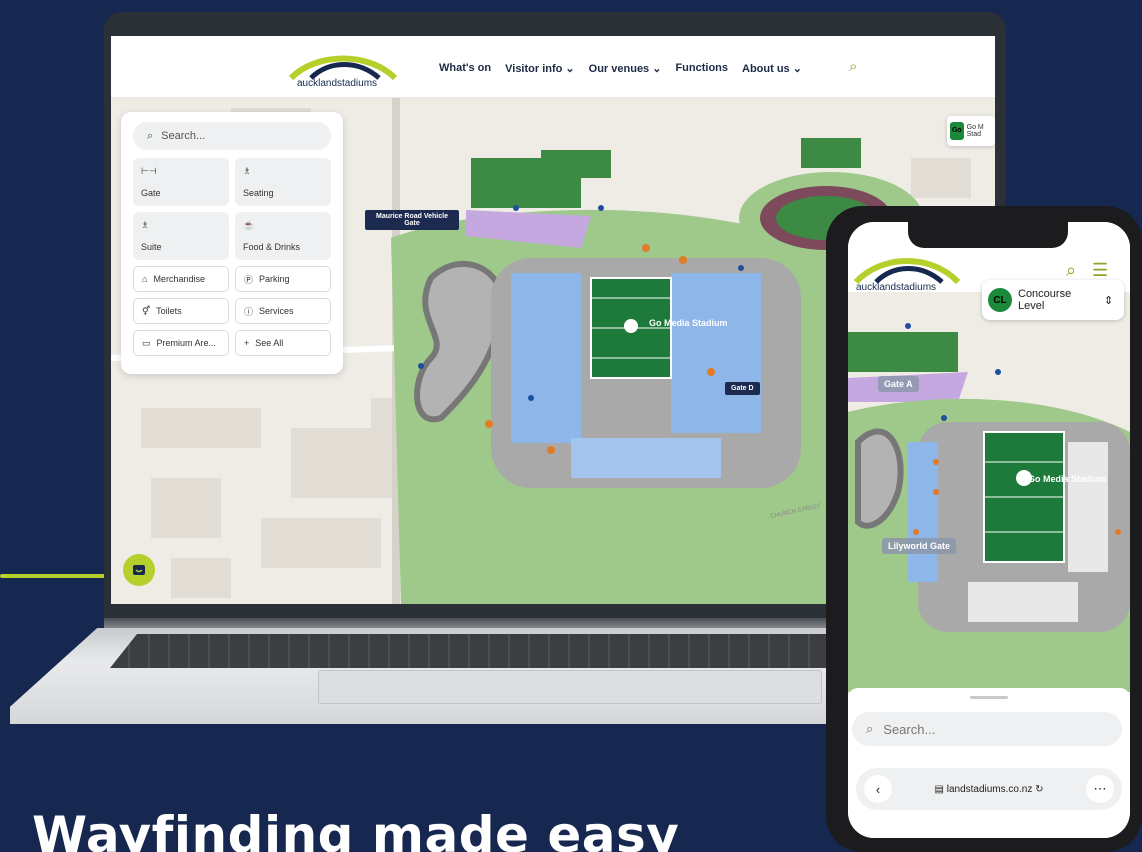  Describe the element at coordinates (772, 68) in the screenshot. I see `nav-about-us: About us ⌄` at that location.